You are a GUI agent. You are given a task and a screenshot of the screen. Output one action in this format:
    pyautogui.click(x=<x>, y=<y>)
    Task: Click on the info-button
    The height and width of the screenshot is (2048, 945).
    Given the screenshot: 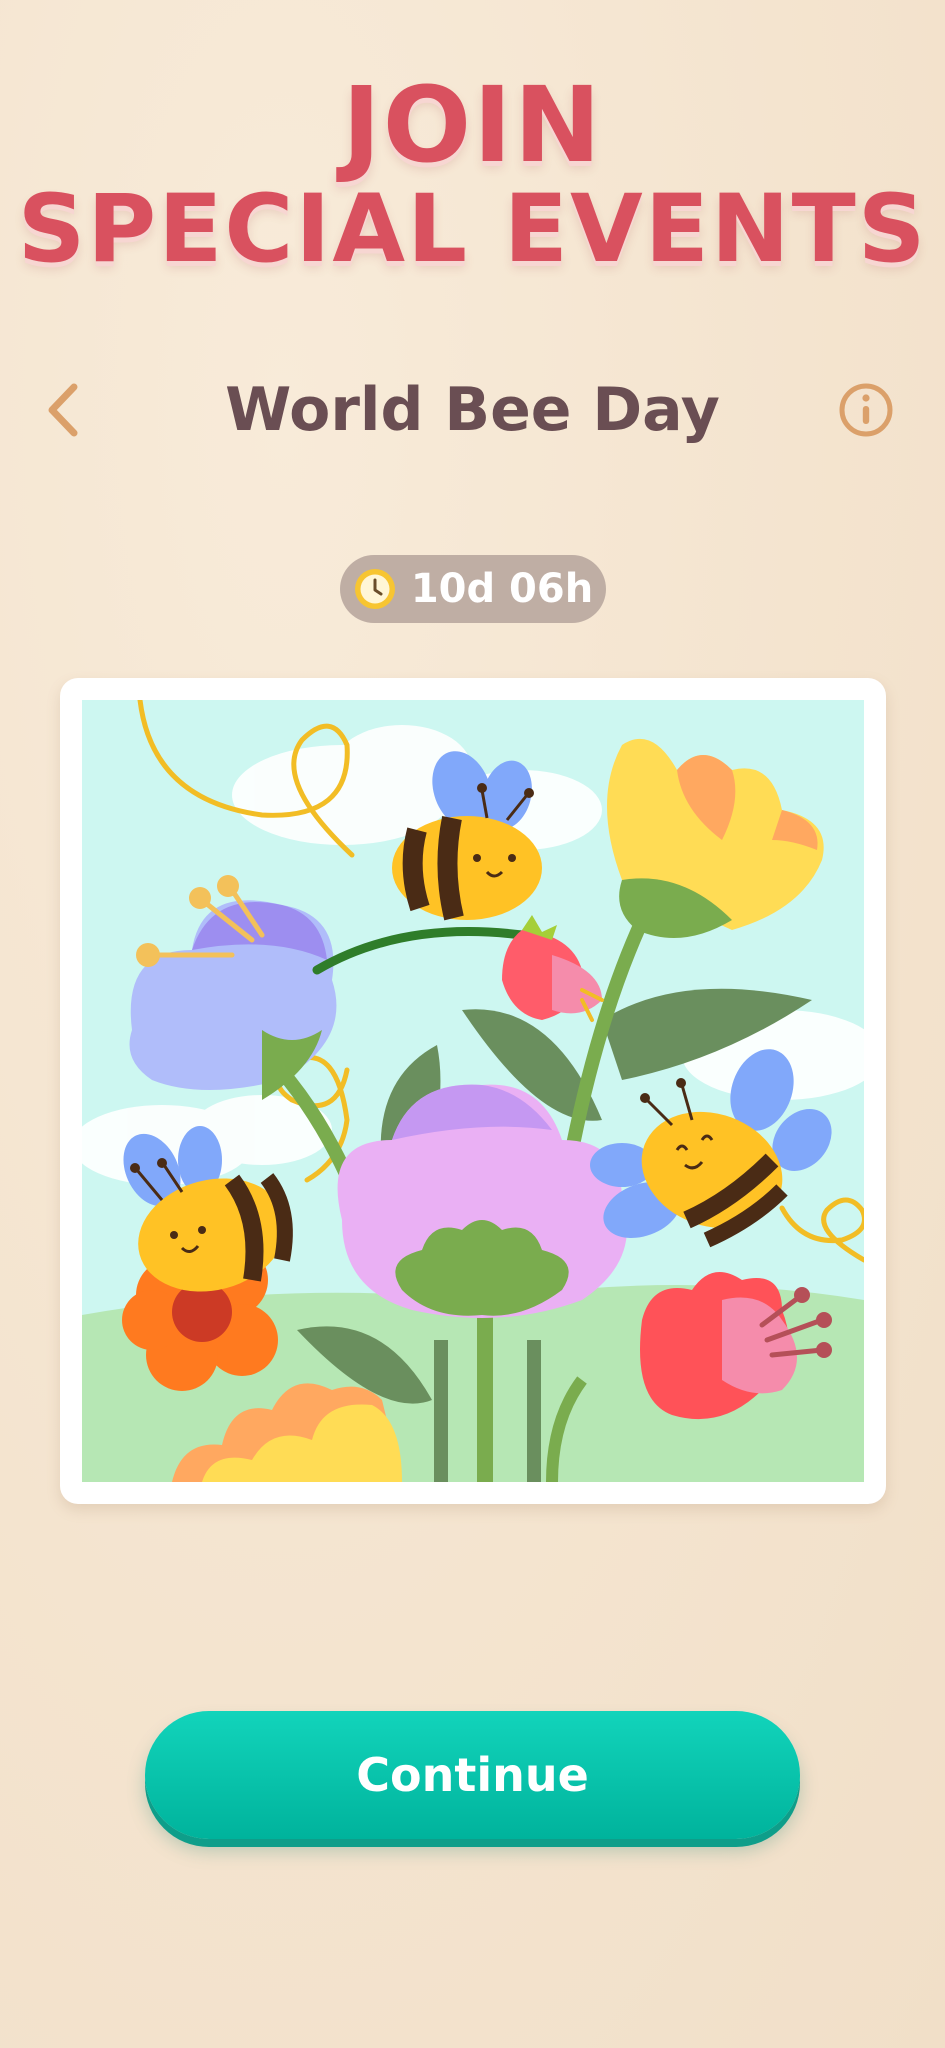 What is the action you would take?
    pyautogui.click(x=866, y=410)
    